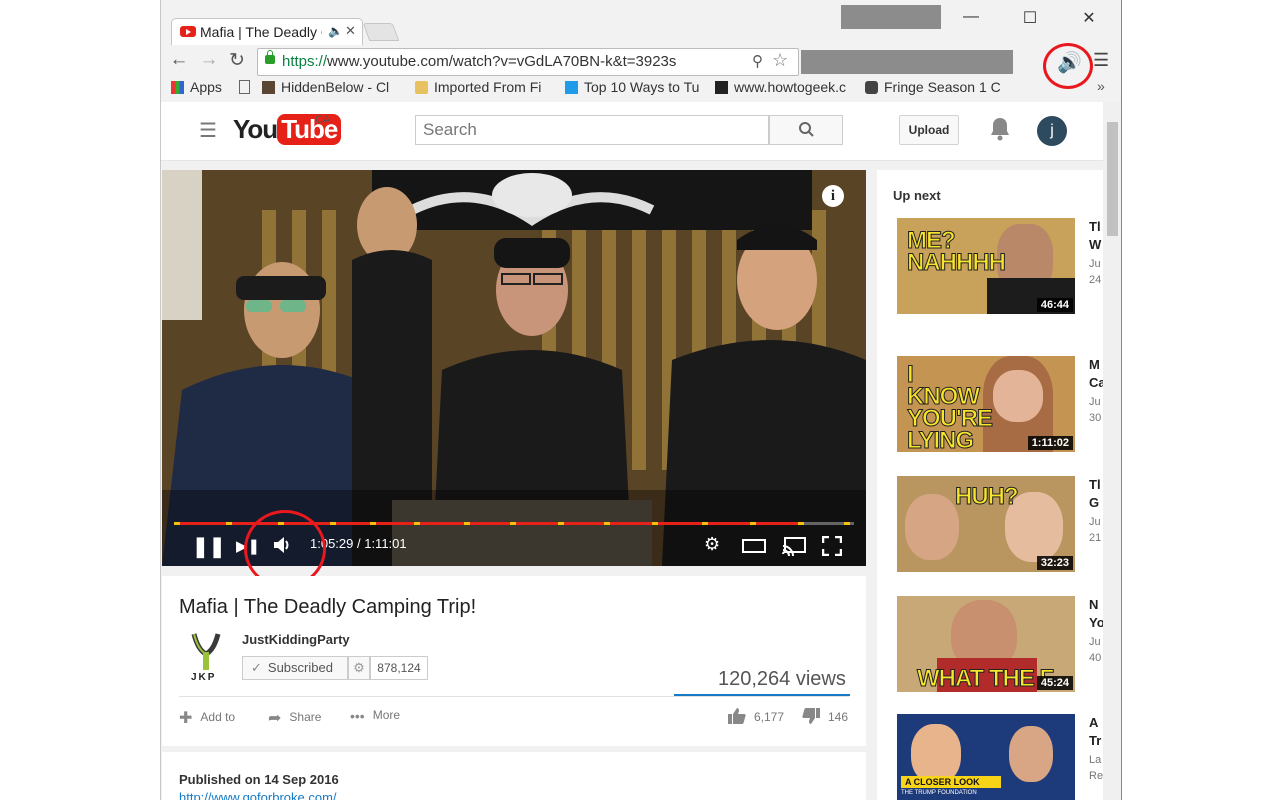  What do you see at coordinates (188, 31) in the screenshot?
I see `youtube-favicon-icon` at bounding box center [188, 31].